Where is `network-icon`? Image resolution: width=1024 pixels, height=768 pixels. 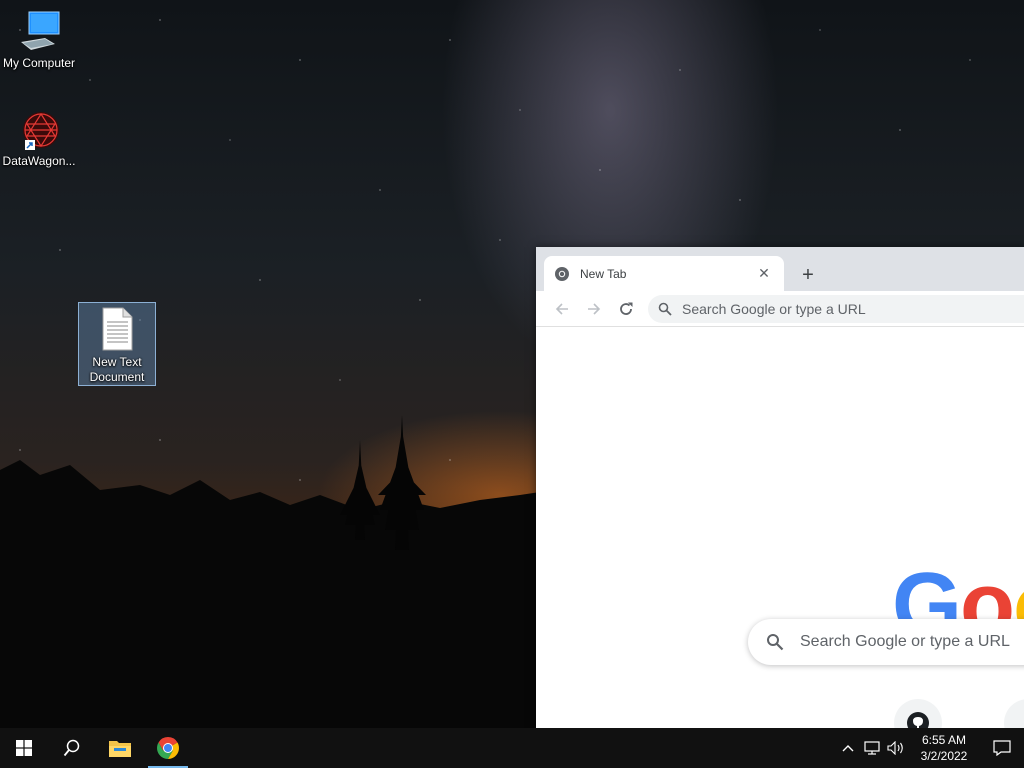
network-icon is located at coordinates (872, 748).